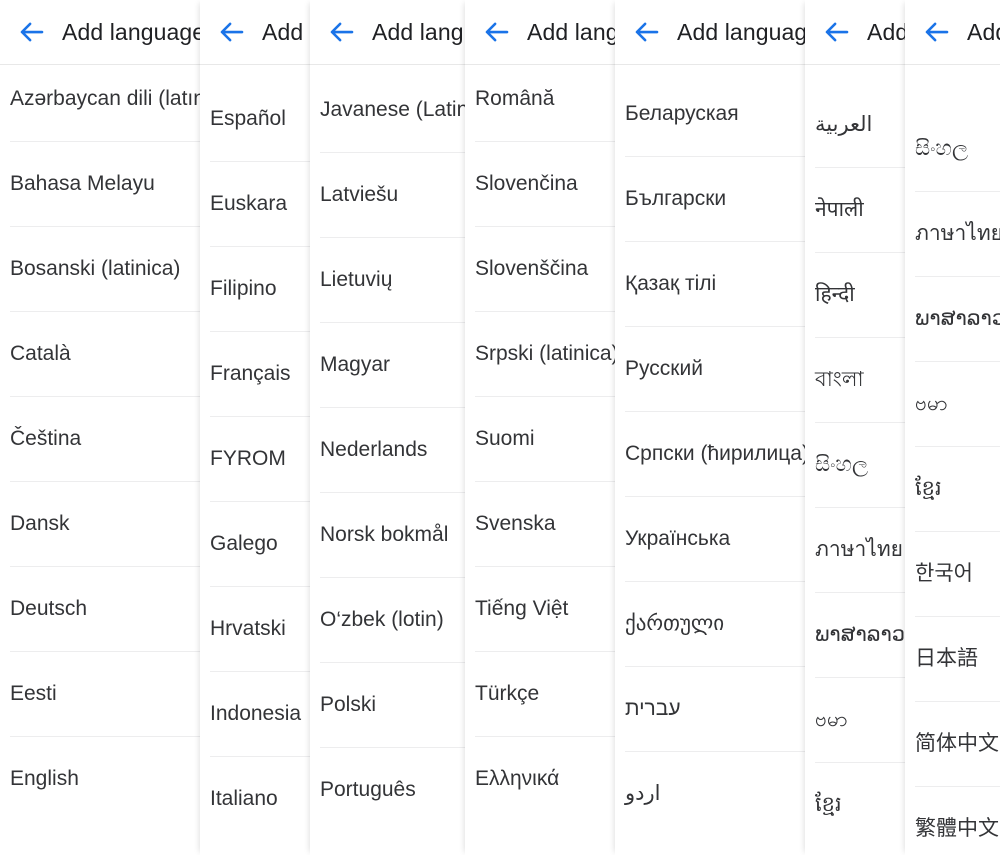 The width and height of the screenshot is (1000, 855). What do you see at coordinates (40, 354) in the screenshot?
I see `language-name: Català` at bounding box center [40, 354].